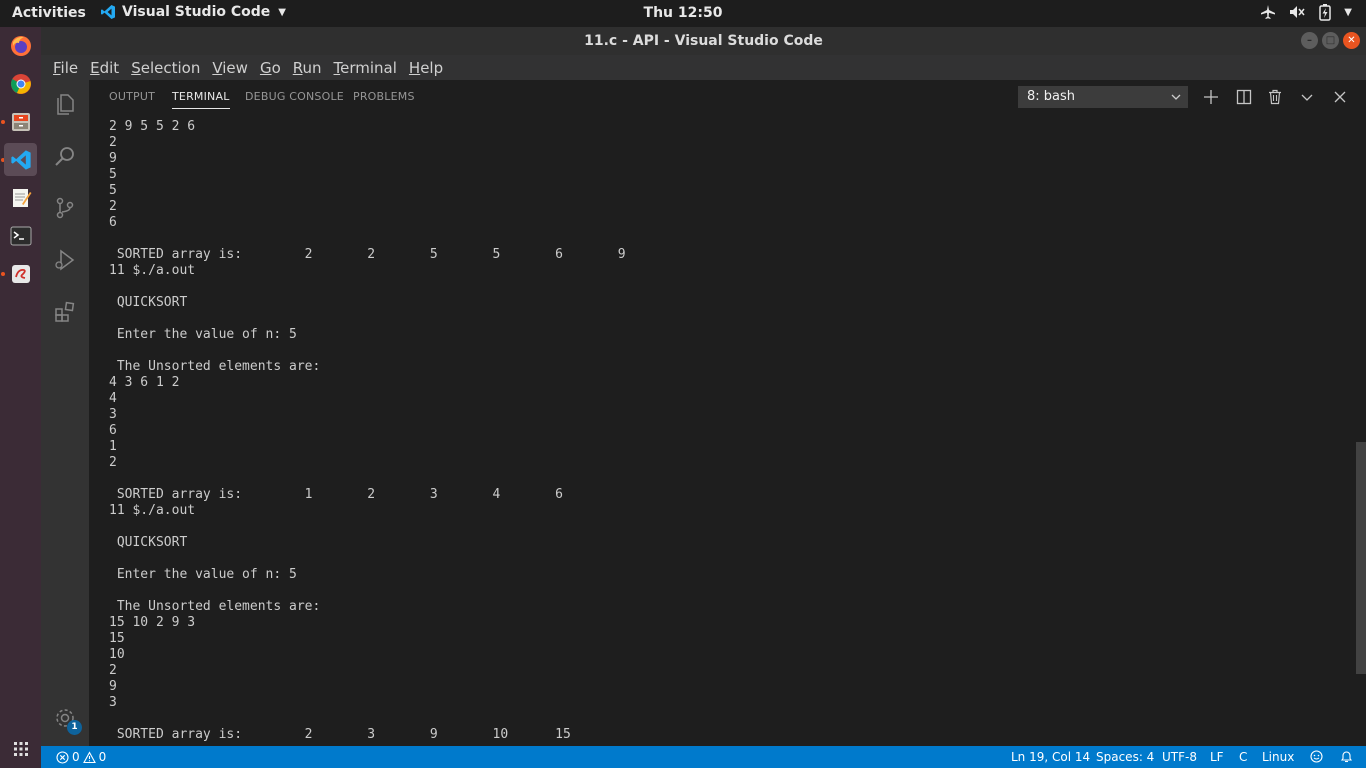 The width and height of the screenshot is (1366, 768). What do you see at coordinates (1330, 40) in the screenshot?
I see `maximize-button: □` at bounding box center [1330, 40].